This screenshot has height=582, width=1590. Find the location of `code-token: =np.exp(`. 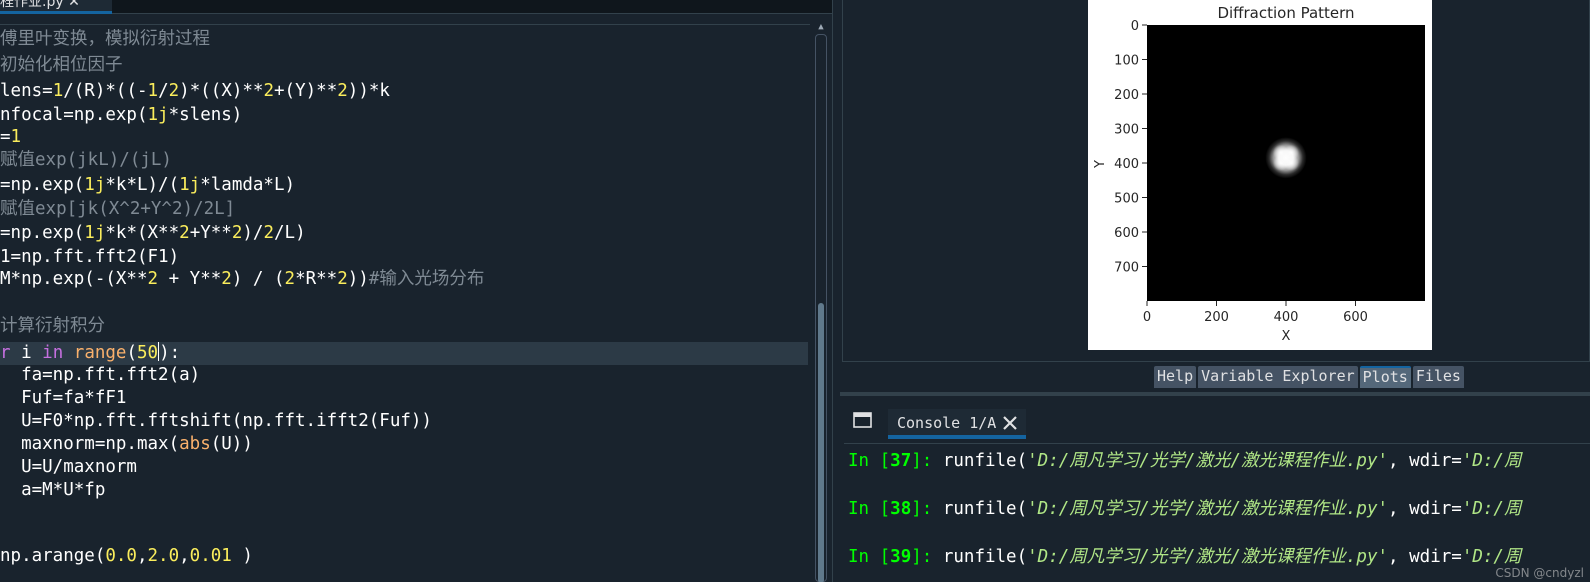

code-token: =np.exp( is located at coordinates (42, 185).